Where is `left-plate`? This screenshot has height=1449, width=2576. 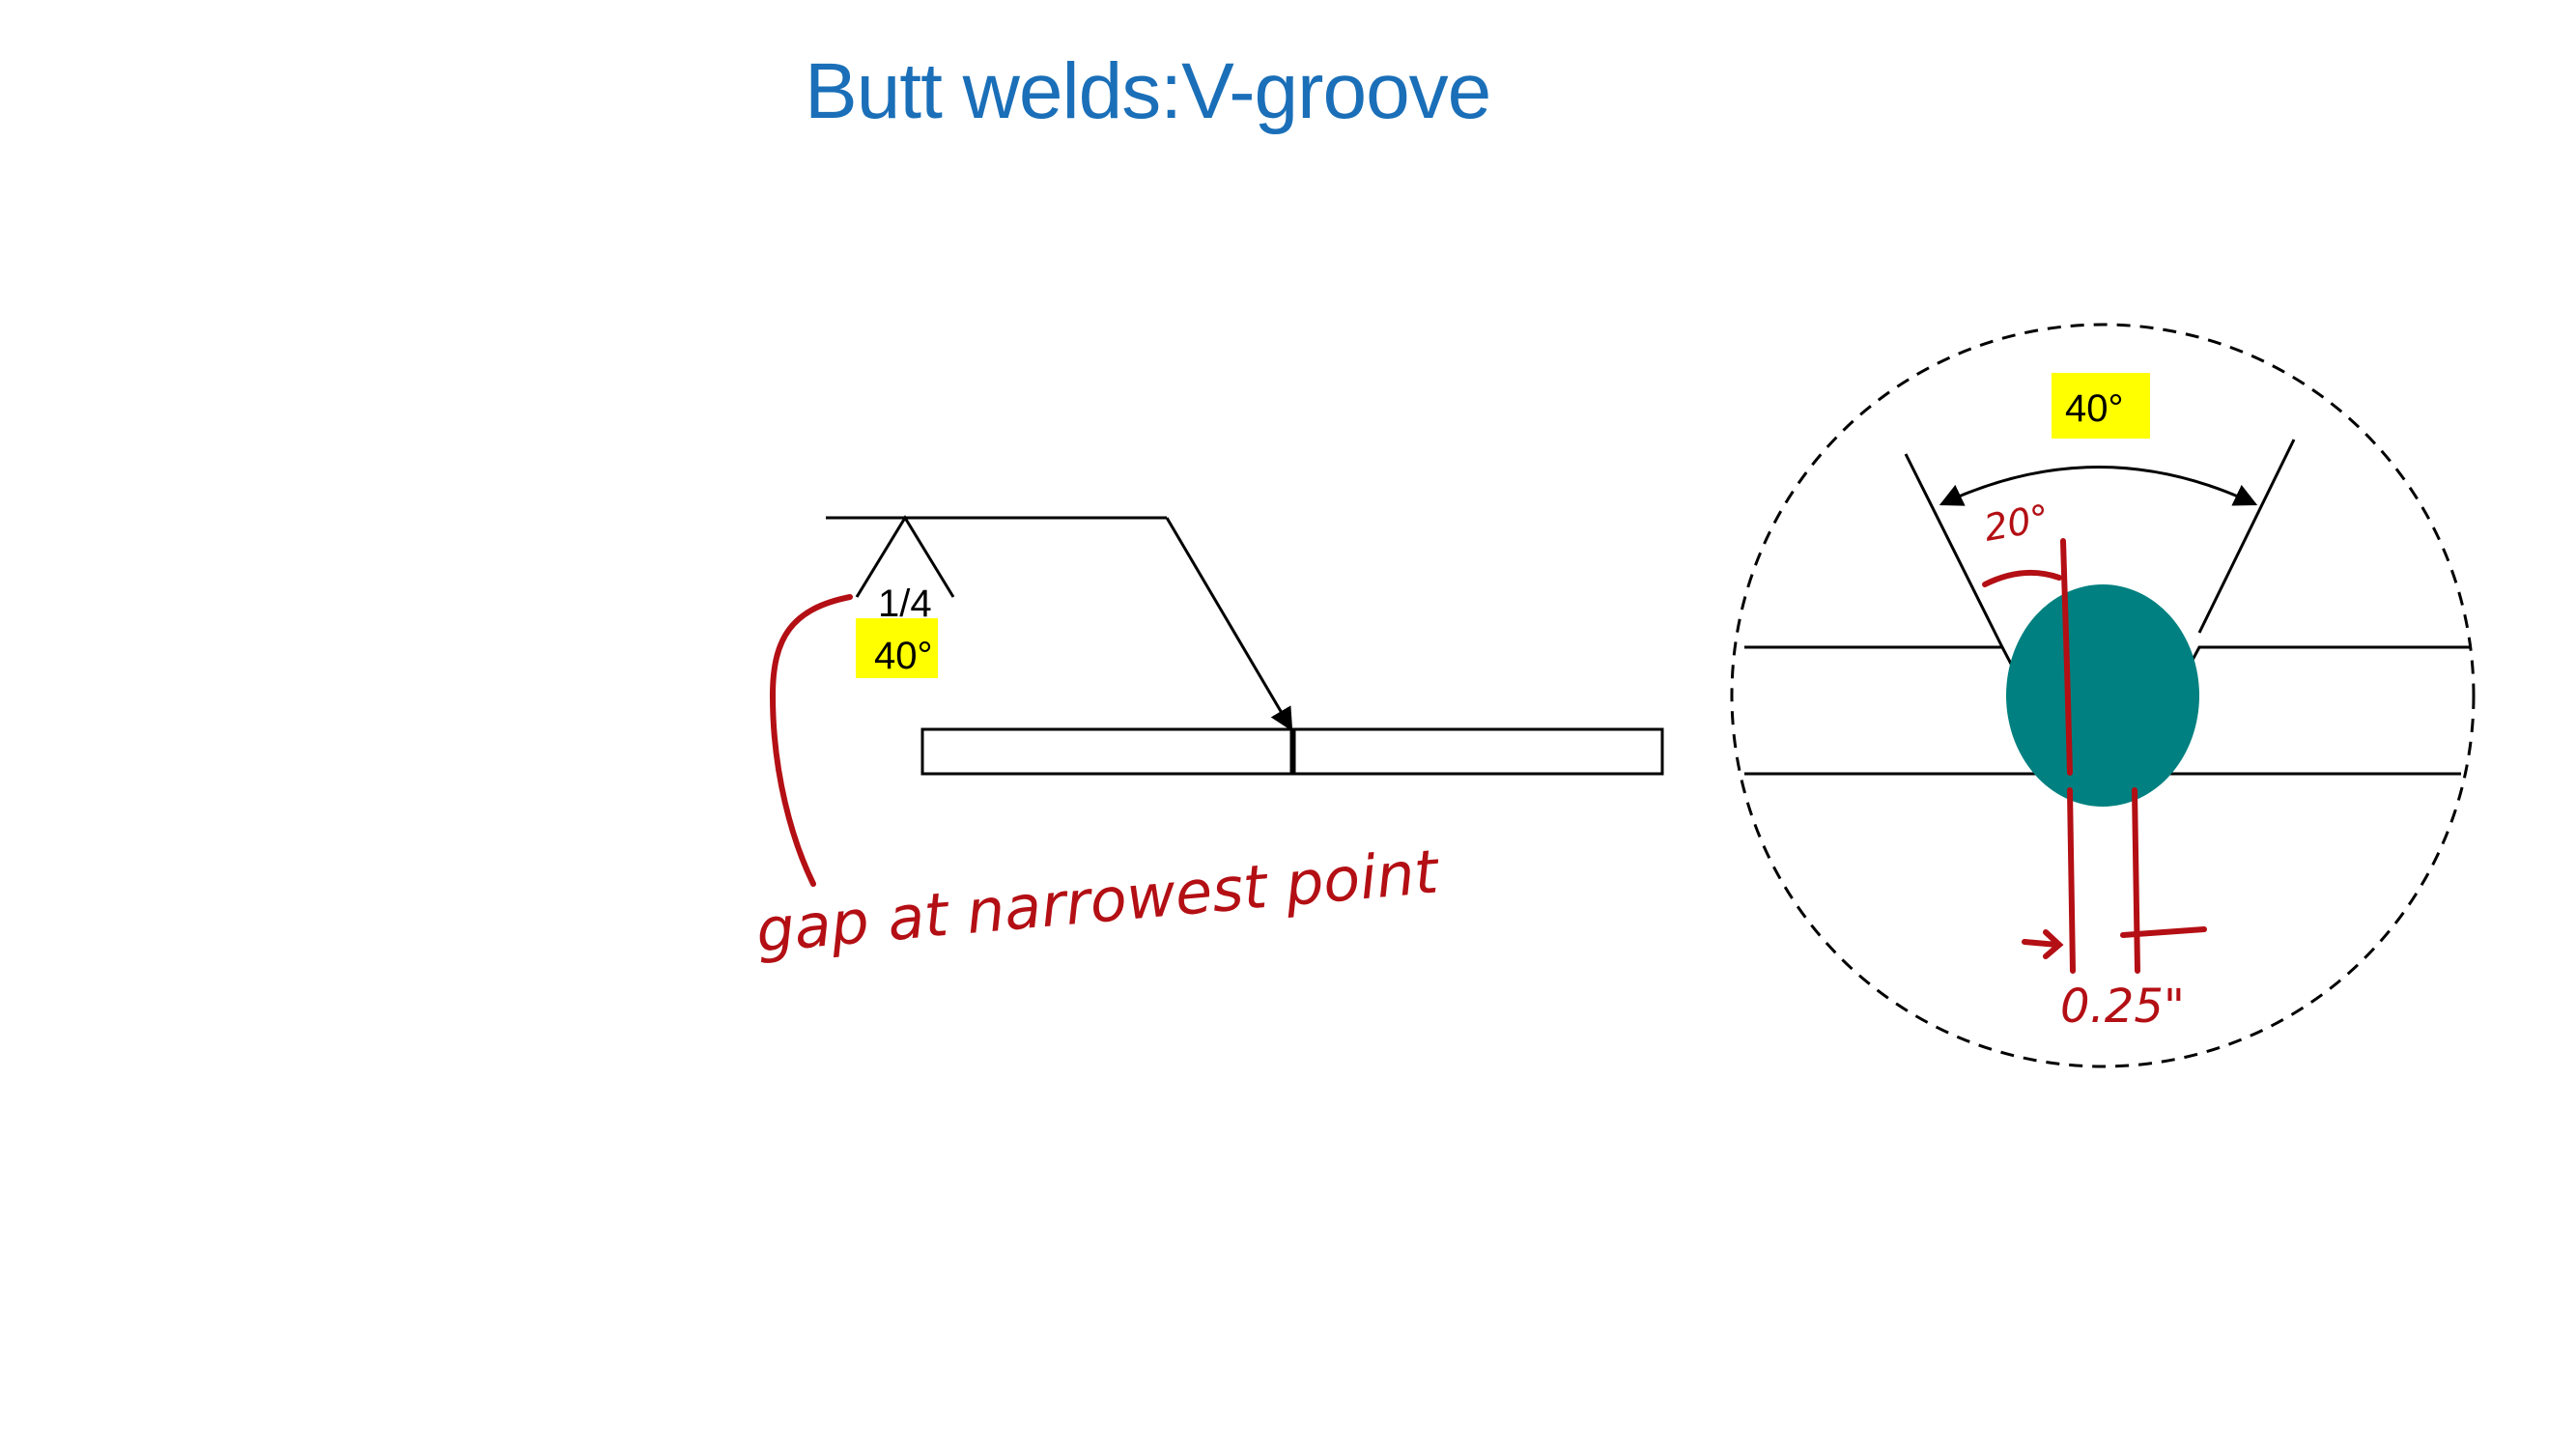 left-plate is located at coordinates (1106, 751).